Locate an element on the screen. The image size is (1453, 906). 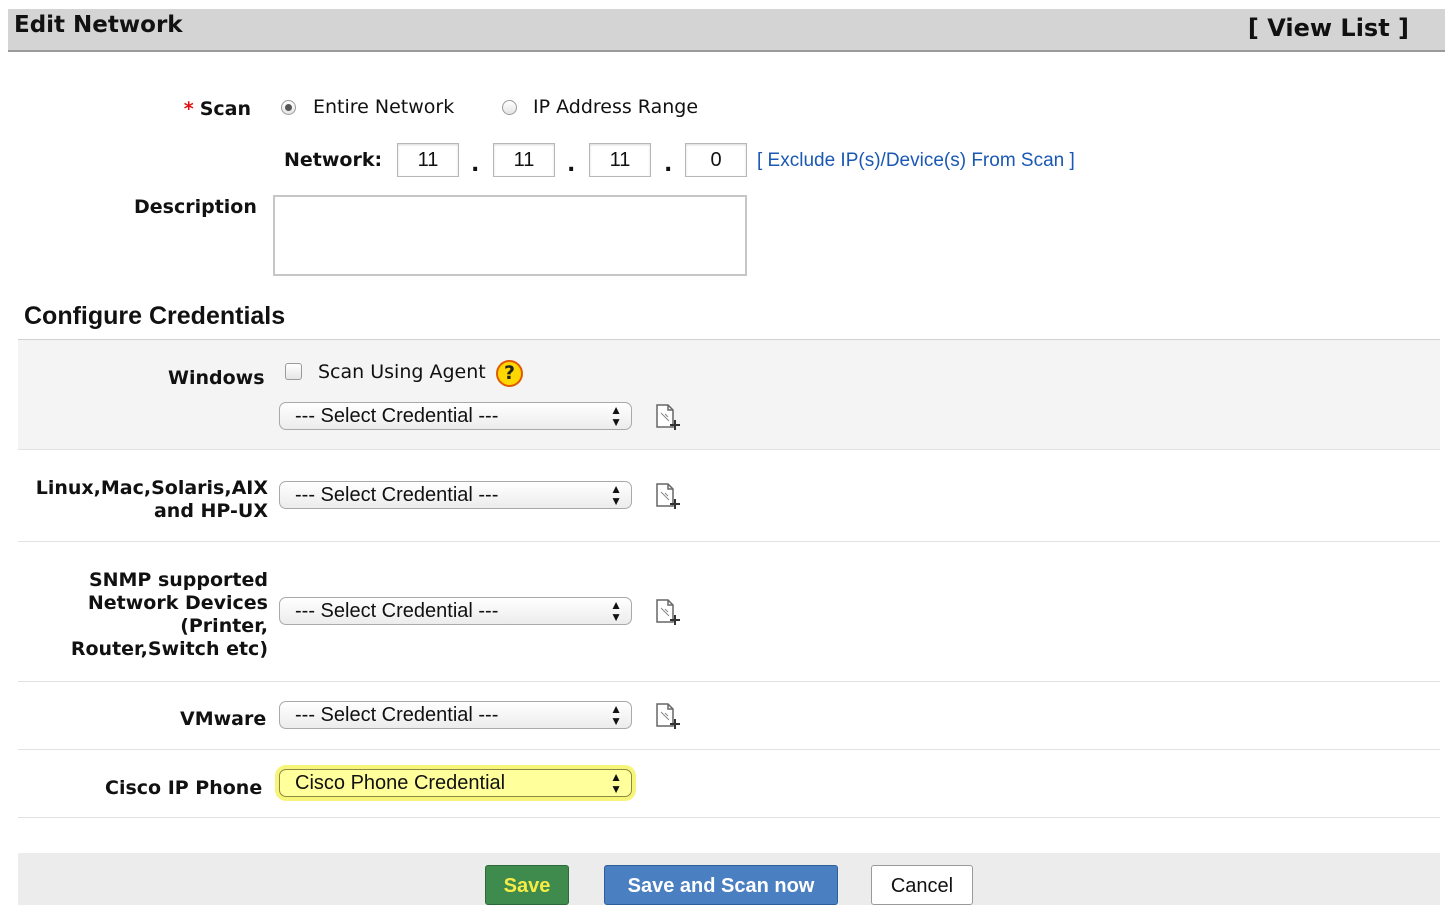
windows-credential-select: --- Select Credential --- ▲ ▼ is located at coordinates (455, 416).